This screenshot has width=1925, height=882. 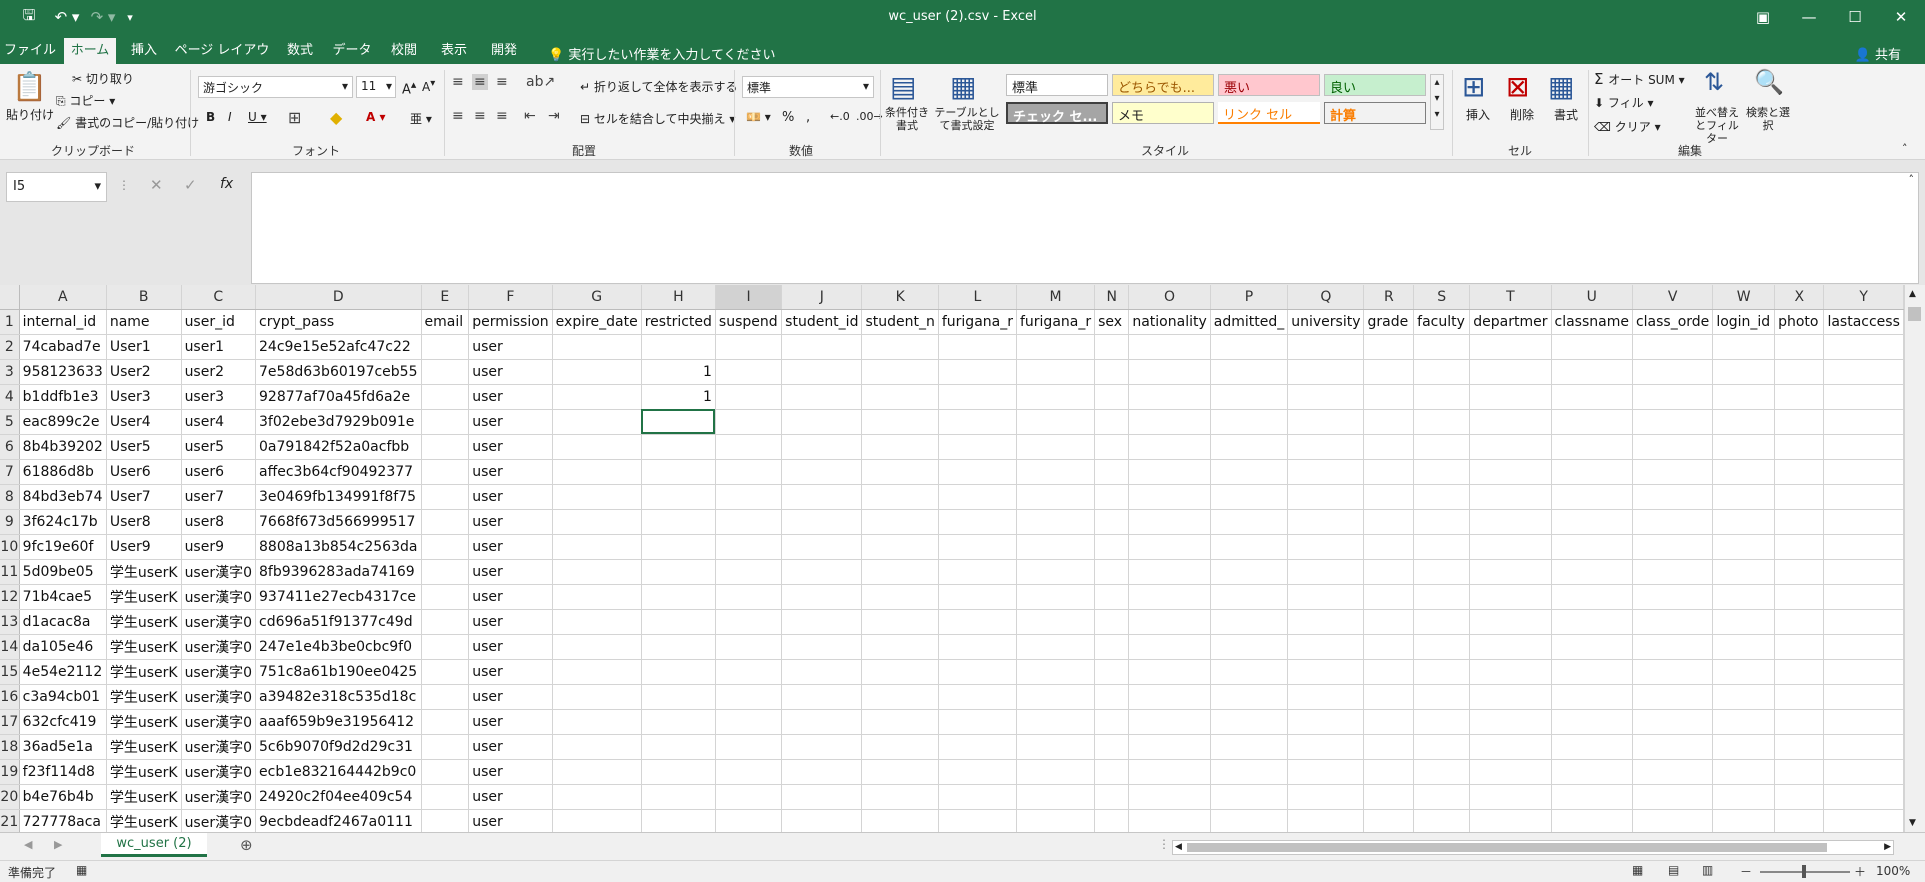 I want to click on cell: User2, so click(x=144, y=372).